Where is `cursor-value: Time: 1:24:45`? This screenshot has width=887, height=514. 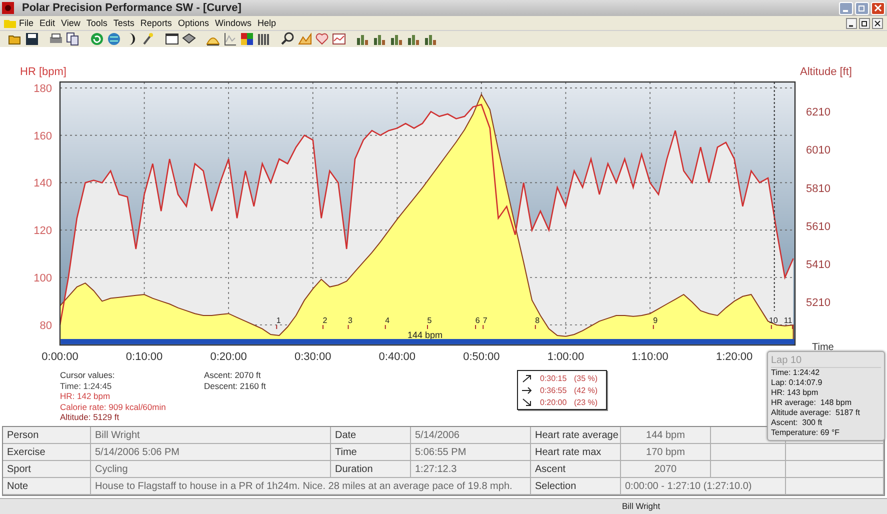 cursor-value: Time: 1:24:45 is located at coordinates (86, 385).